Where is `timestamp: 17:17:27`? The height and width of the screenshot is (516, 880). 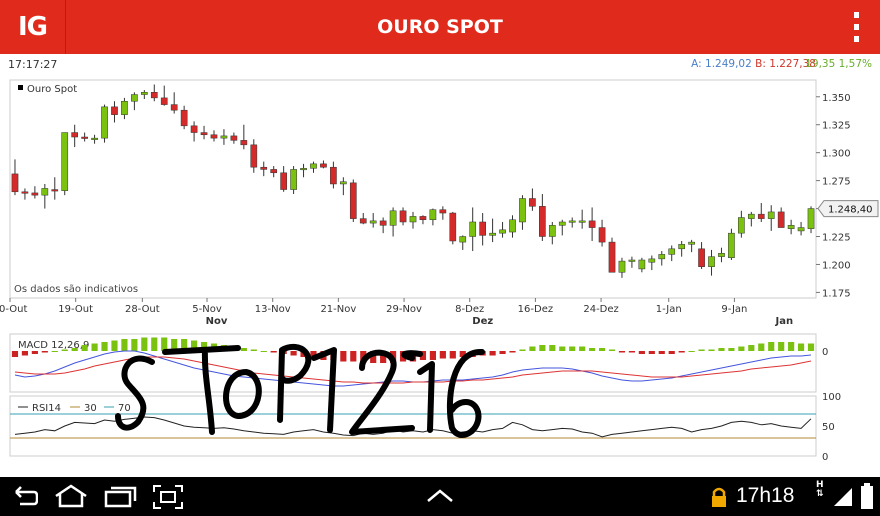 timestamp: 17:17:27 is located at coordinates (33, 64).